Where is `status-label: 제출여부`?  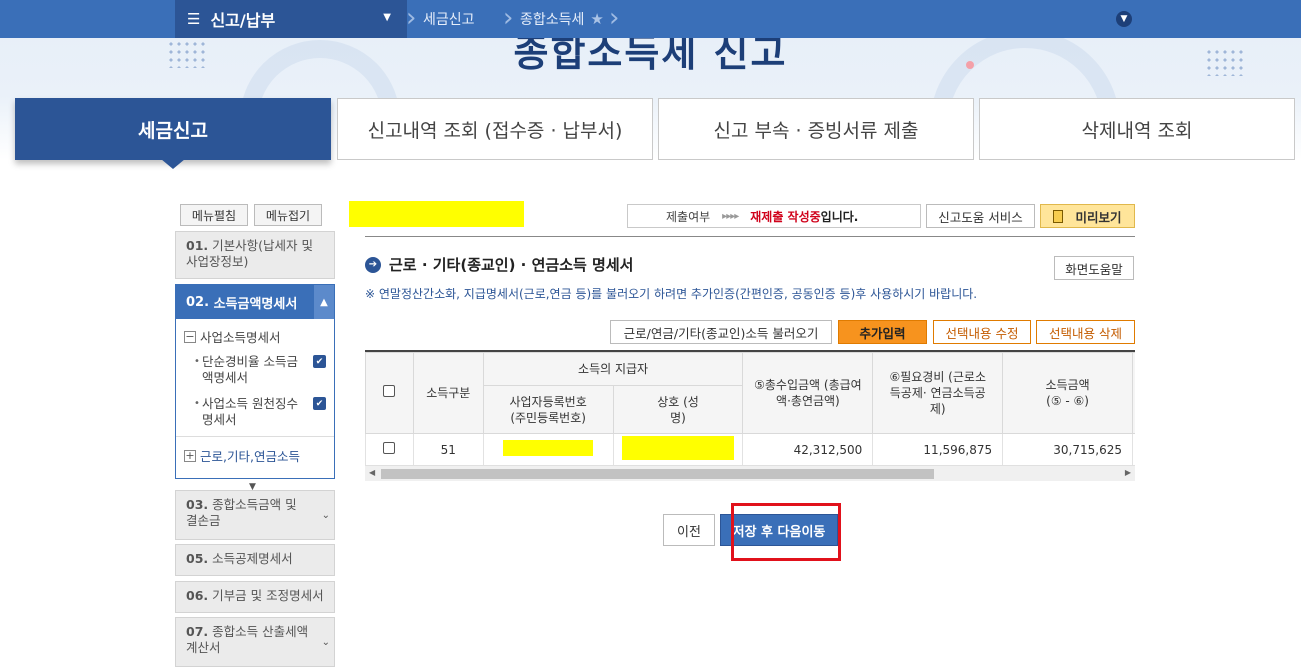
status-label: 제출여부 is located at coordinates (688, 216).